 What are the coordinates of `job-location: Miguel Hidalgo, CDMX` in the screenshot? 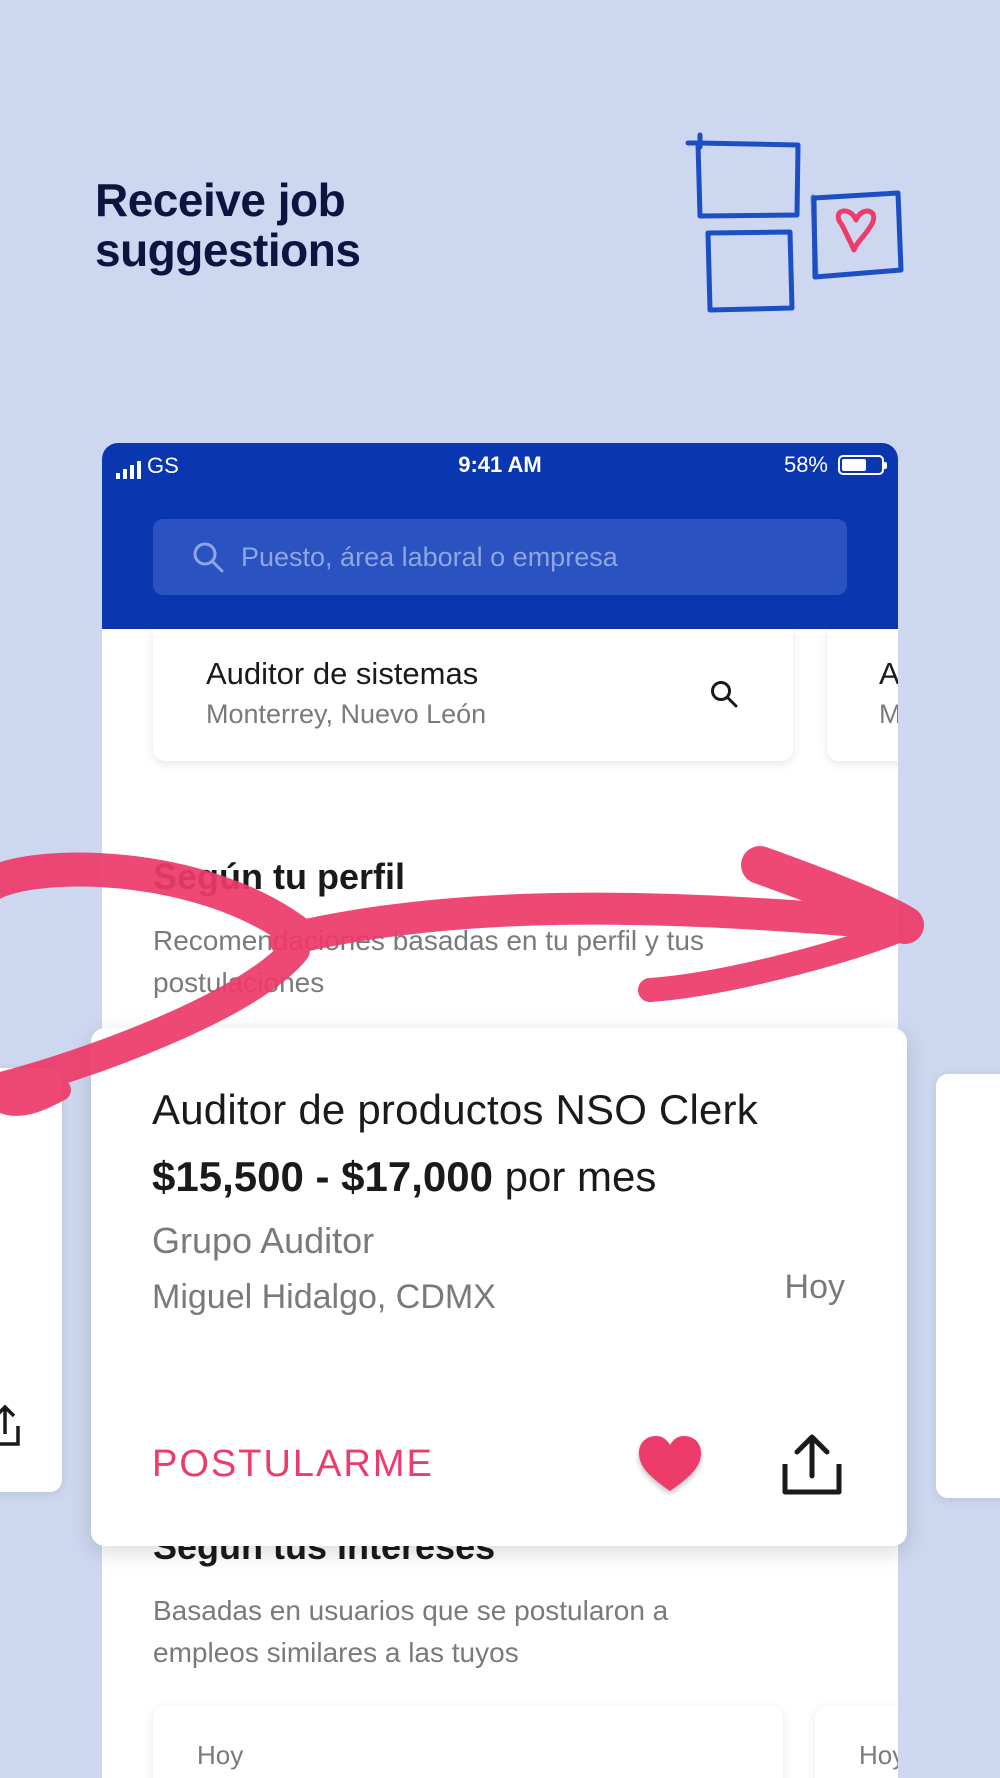 It's located at (324, 1297).